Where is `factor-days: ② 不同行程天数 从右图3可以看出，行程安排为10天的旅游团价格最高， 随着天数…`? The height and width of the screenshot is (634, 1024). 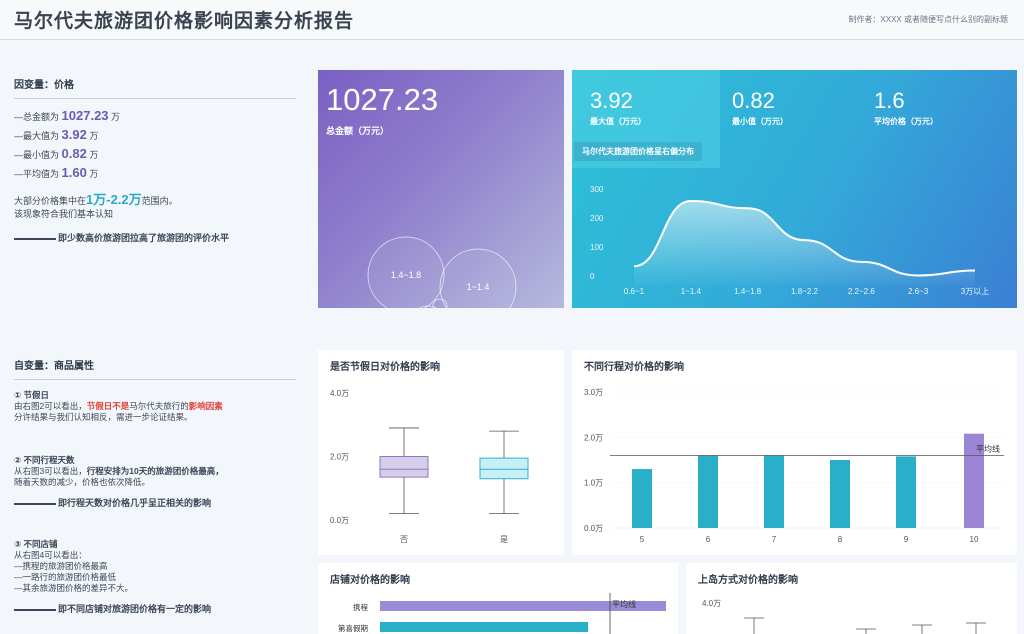 factor-days: ② 不同行程天数 从右图3可以看出，行程安排为10天的旅游团价格最高， 随着天数… is located at coordinates (155, 482).